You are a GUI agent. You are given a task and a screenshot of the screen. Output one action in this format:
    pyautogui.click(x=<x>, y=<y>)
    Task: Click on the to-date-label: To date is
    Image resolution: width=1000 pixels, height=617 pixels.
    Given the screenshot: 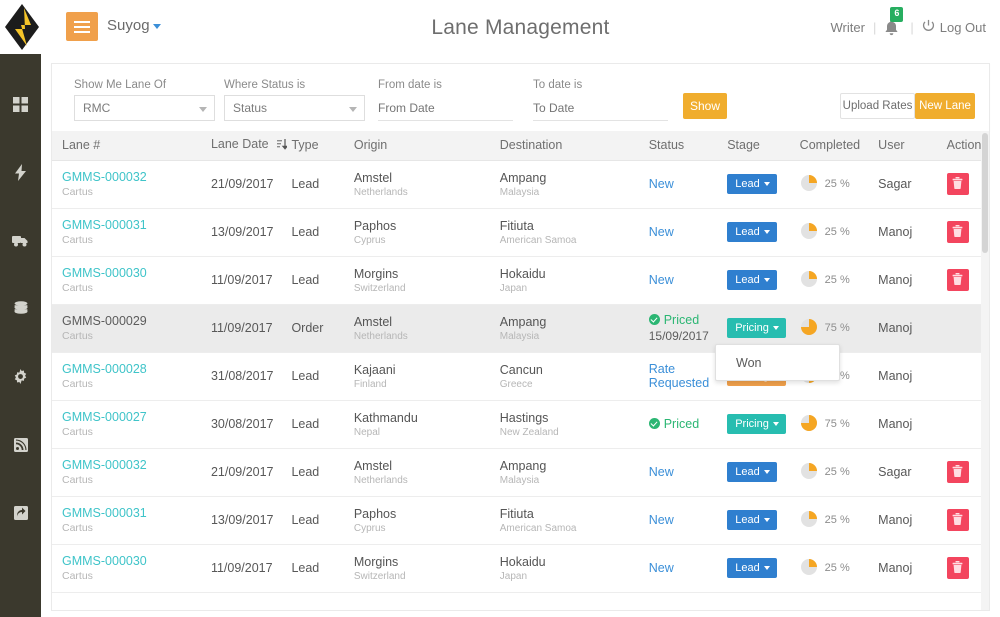 What is the action you would take?
    pyautogui.click(x=558, y=85)
    